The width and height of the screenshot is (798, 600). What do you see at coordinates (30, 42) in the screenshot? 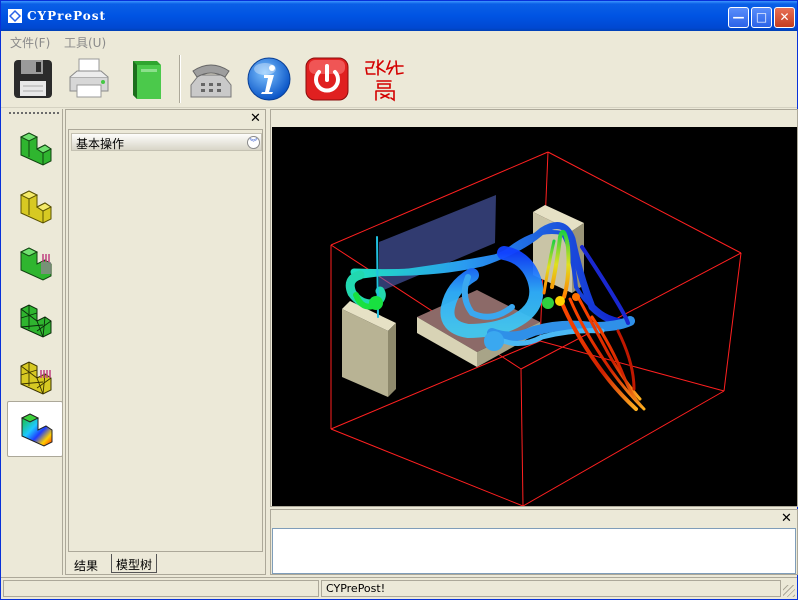
I see `menu-file: 文件(F)` at bounding box center [30, 42].